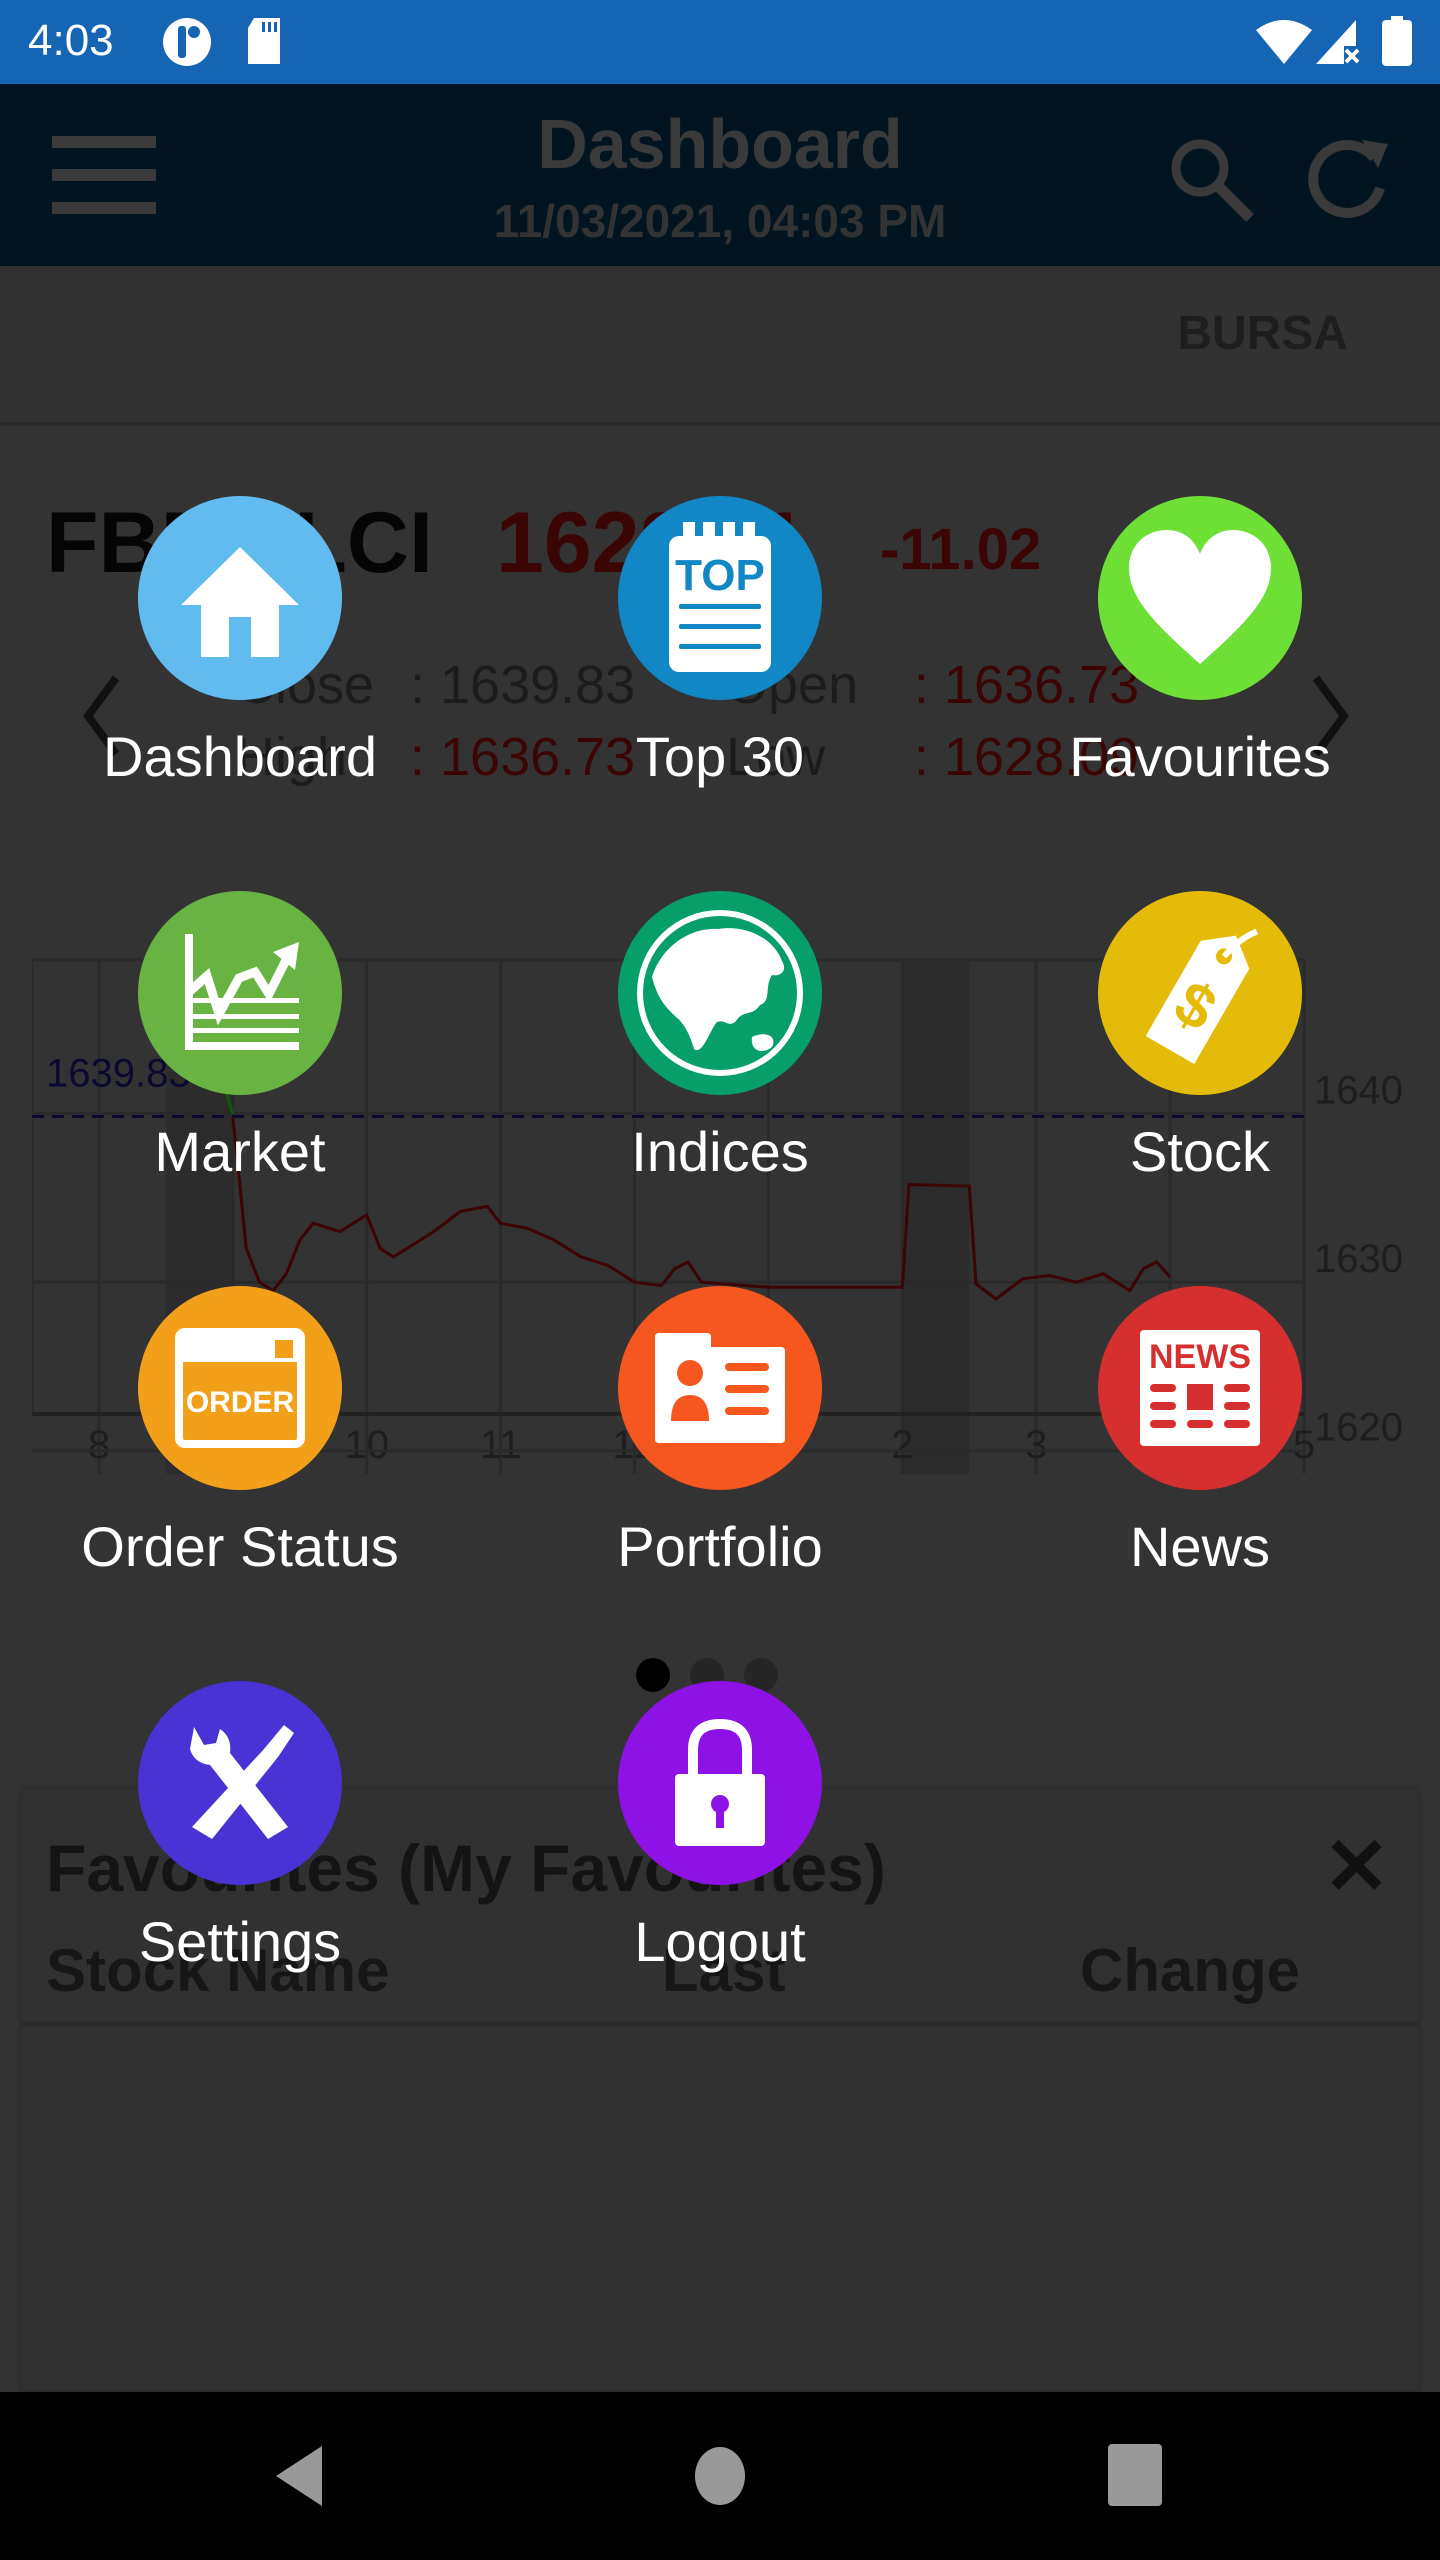 Image resolution: width=1440 pixels, height=2560 pixels. I want to click on menu-icon-circle: NEWS, so click(1200, 1388).